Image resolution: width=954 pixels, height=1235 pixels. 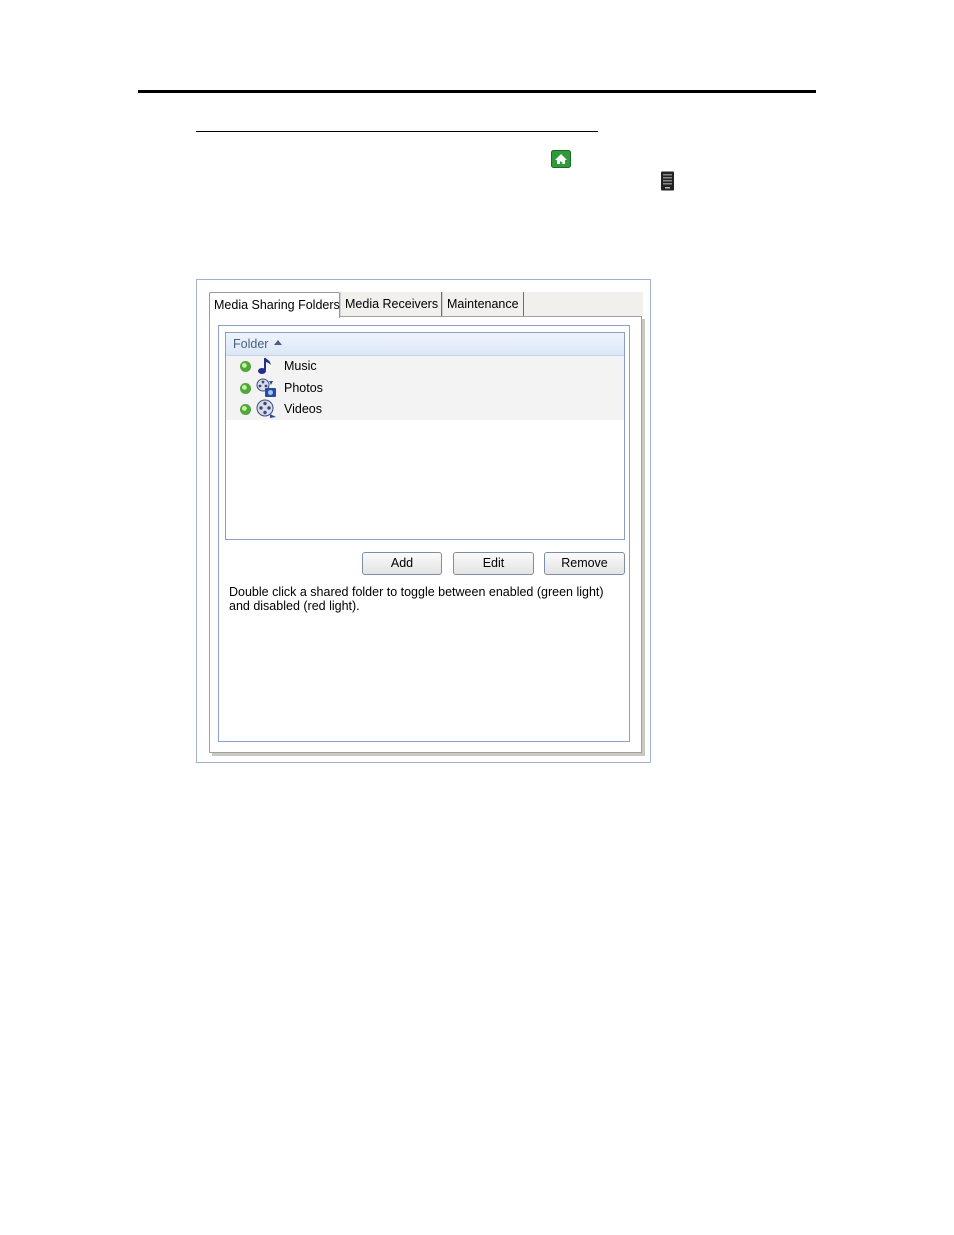 I want to click on music-note-icon, so click(x=264, y=366).